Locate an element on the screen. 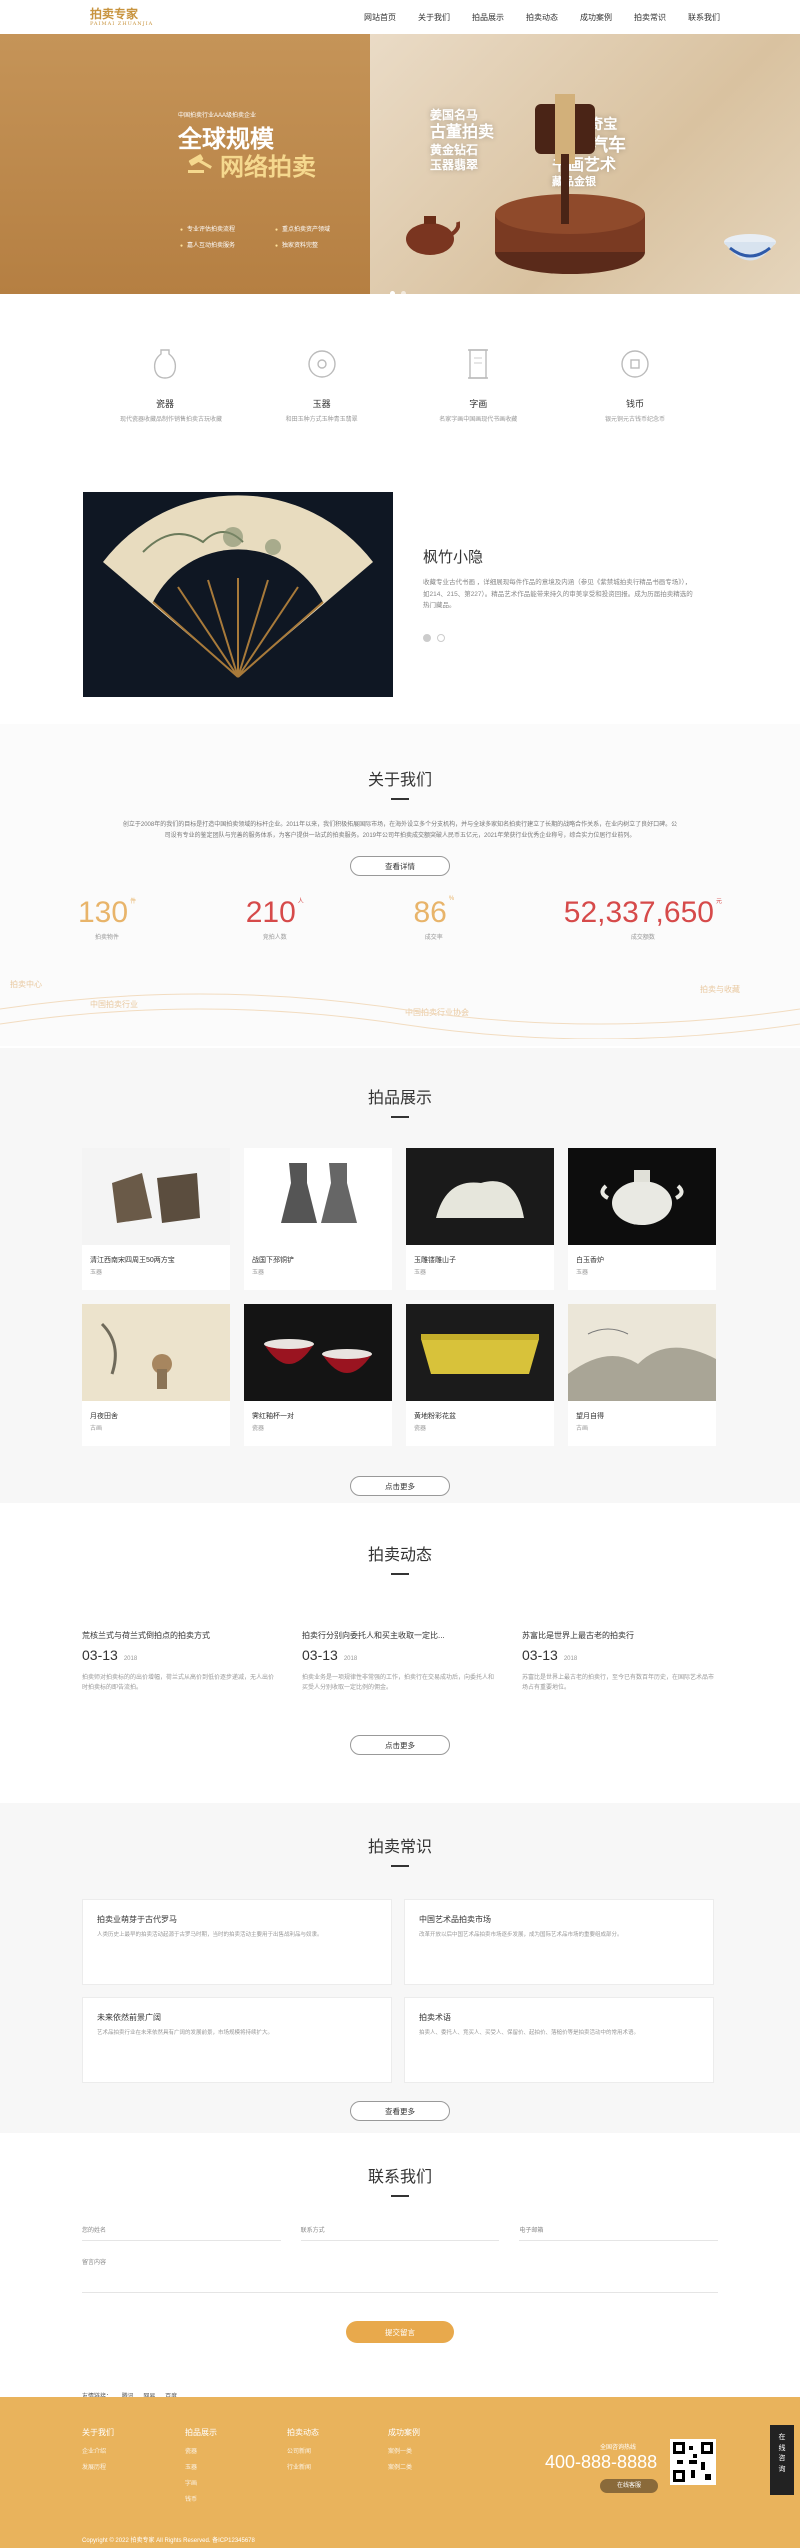  product-card: 白玉香炉 玉器 is located at coordinates (642, 1219).